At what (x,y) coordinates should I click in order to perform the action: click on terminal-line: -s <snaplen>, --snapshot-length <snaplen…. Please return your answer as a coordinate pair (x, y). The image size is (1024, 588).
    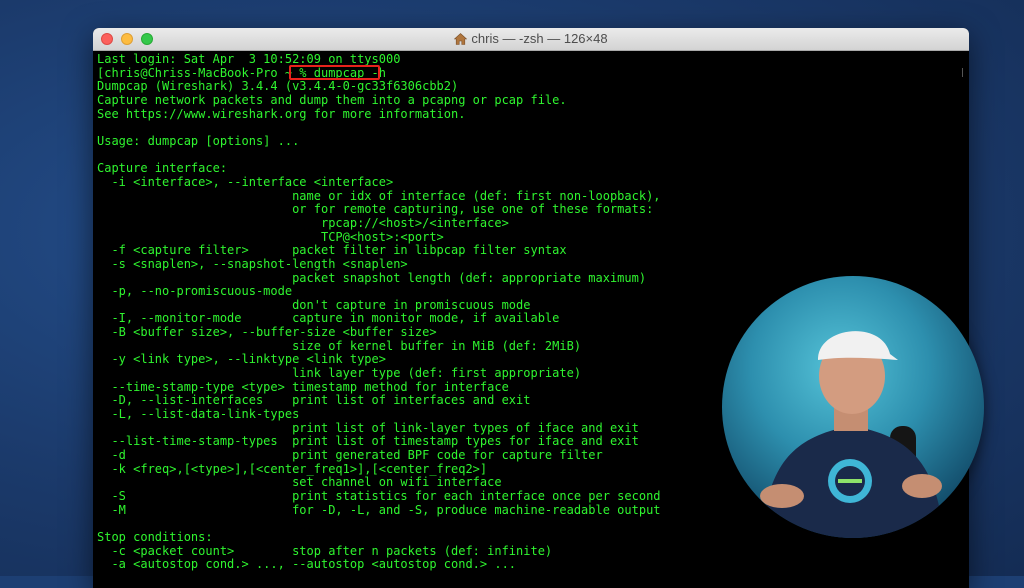
    Looking at the image, I should click on (252, 263).